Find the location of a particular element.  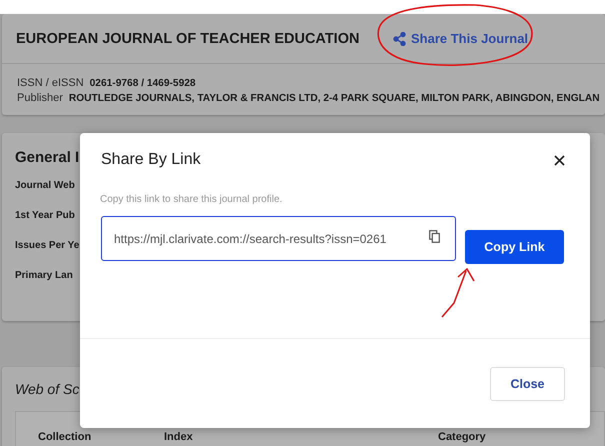

dialog-title: Share By Link is located at coordinates (151, 160).